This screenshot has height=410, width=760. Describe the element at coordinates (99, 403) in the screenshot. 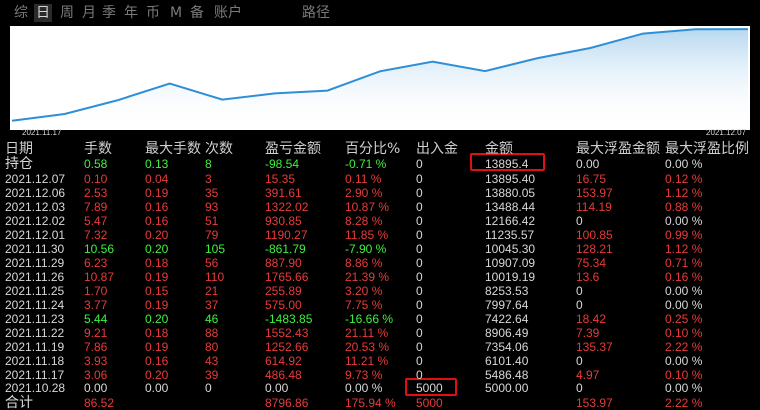

I see `table-cell: 86.52` at that location.